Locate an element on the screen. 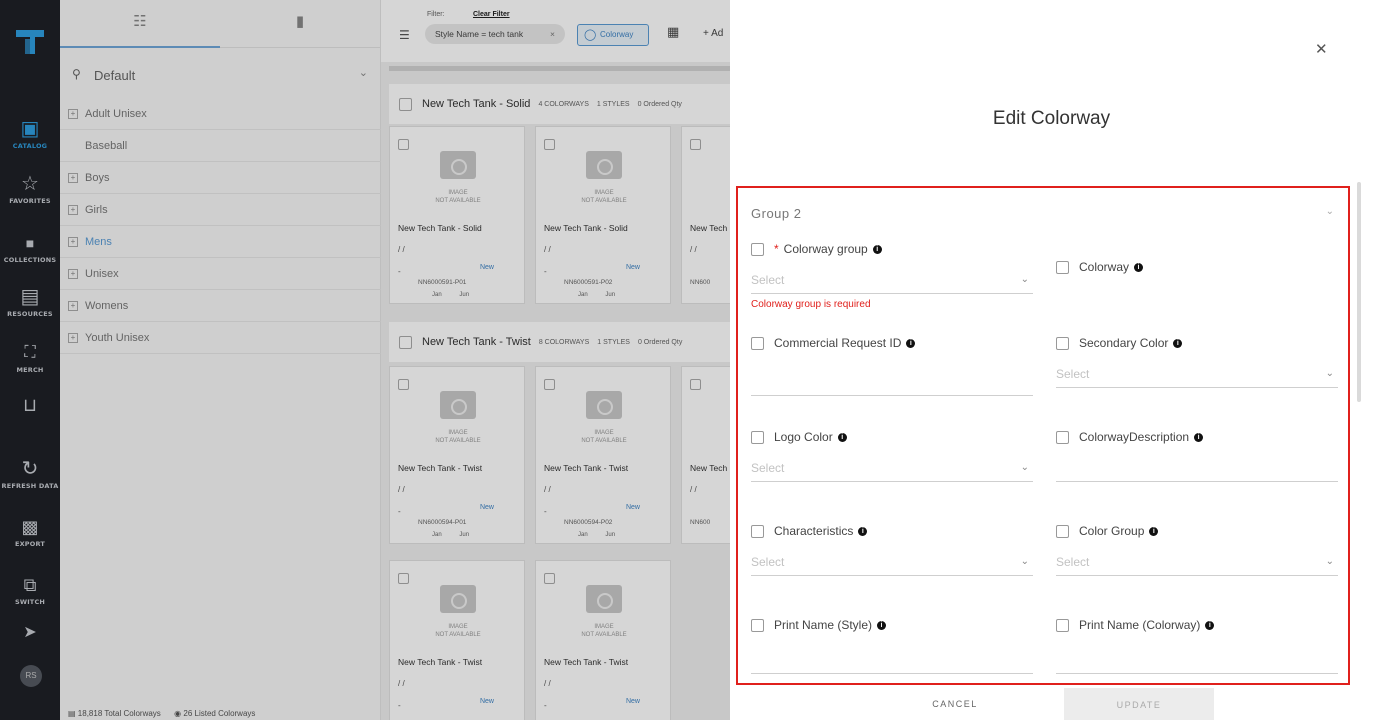  group-label: Group 2 is located at coordinates (776, 213).